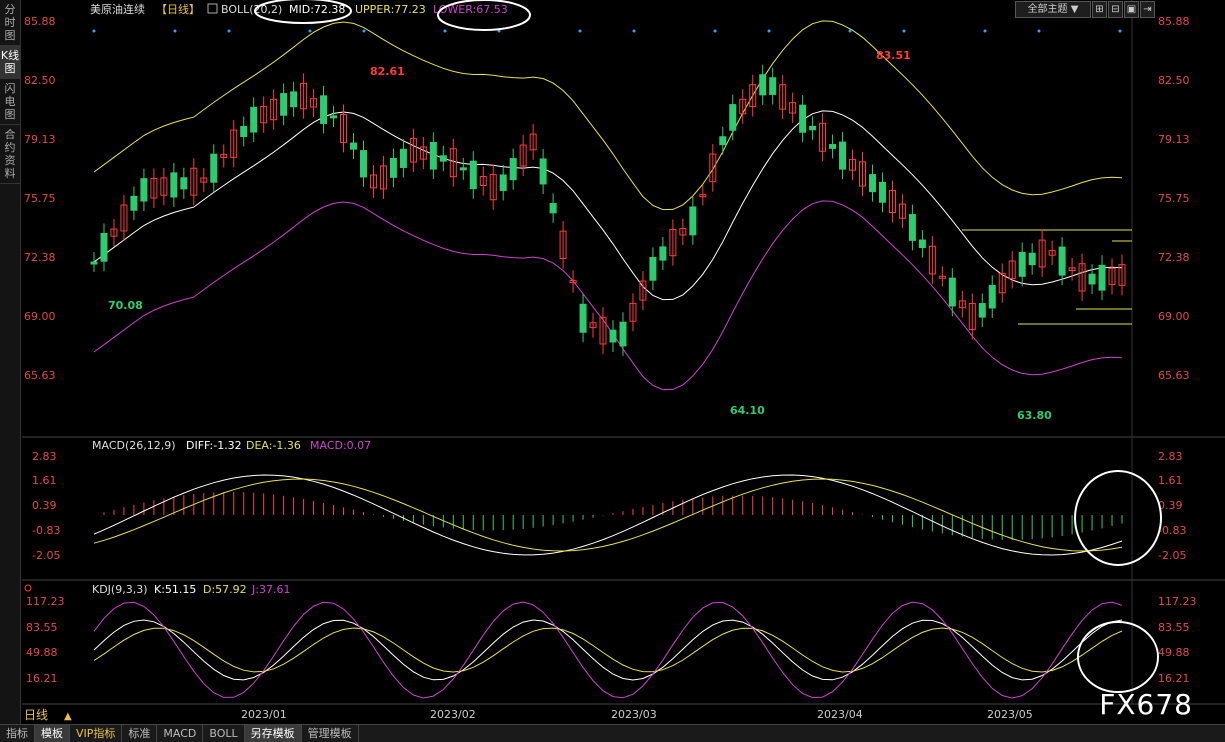 The width and height of the screenshot is (1225, 742). I want to click on tab-kline: K线图, so click(10, 62).